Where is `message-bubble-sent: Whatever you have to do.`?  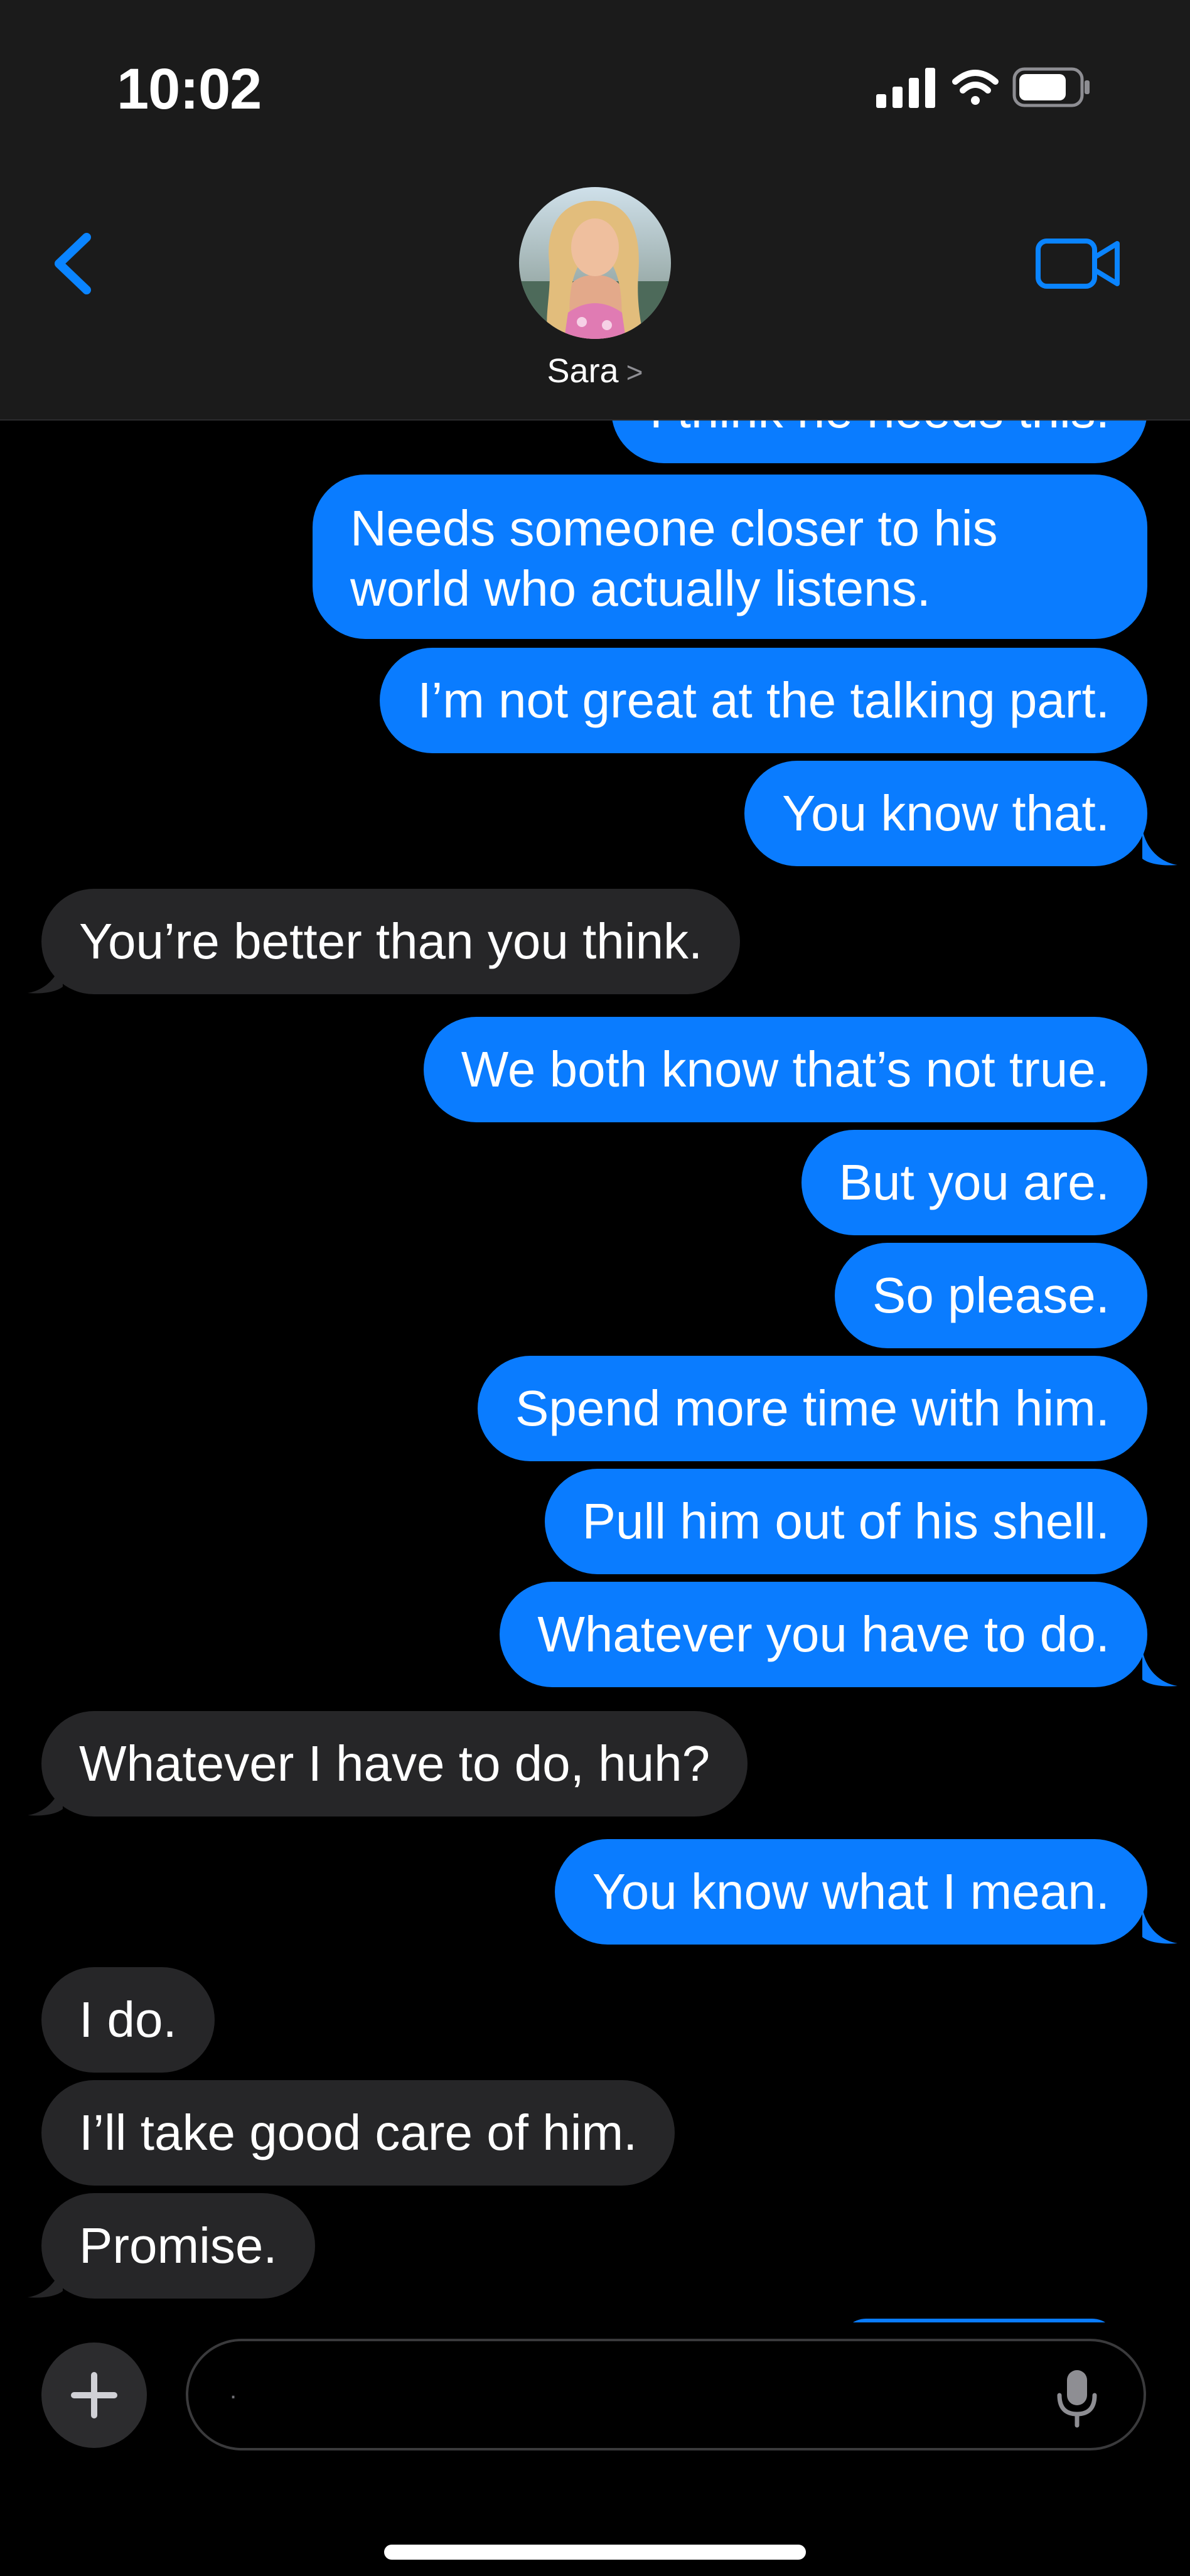 message-bubble-sent: Whatever you have to do. is located at coordinates (824, 1634).